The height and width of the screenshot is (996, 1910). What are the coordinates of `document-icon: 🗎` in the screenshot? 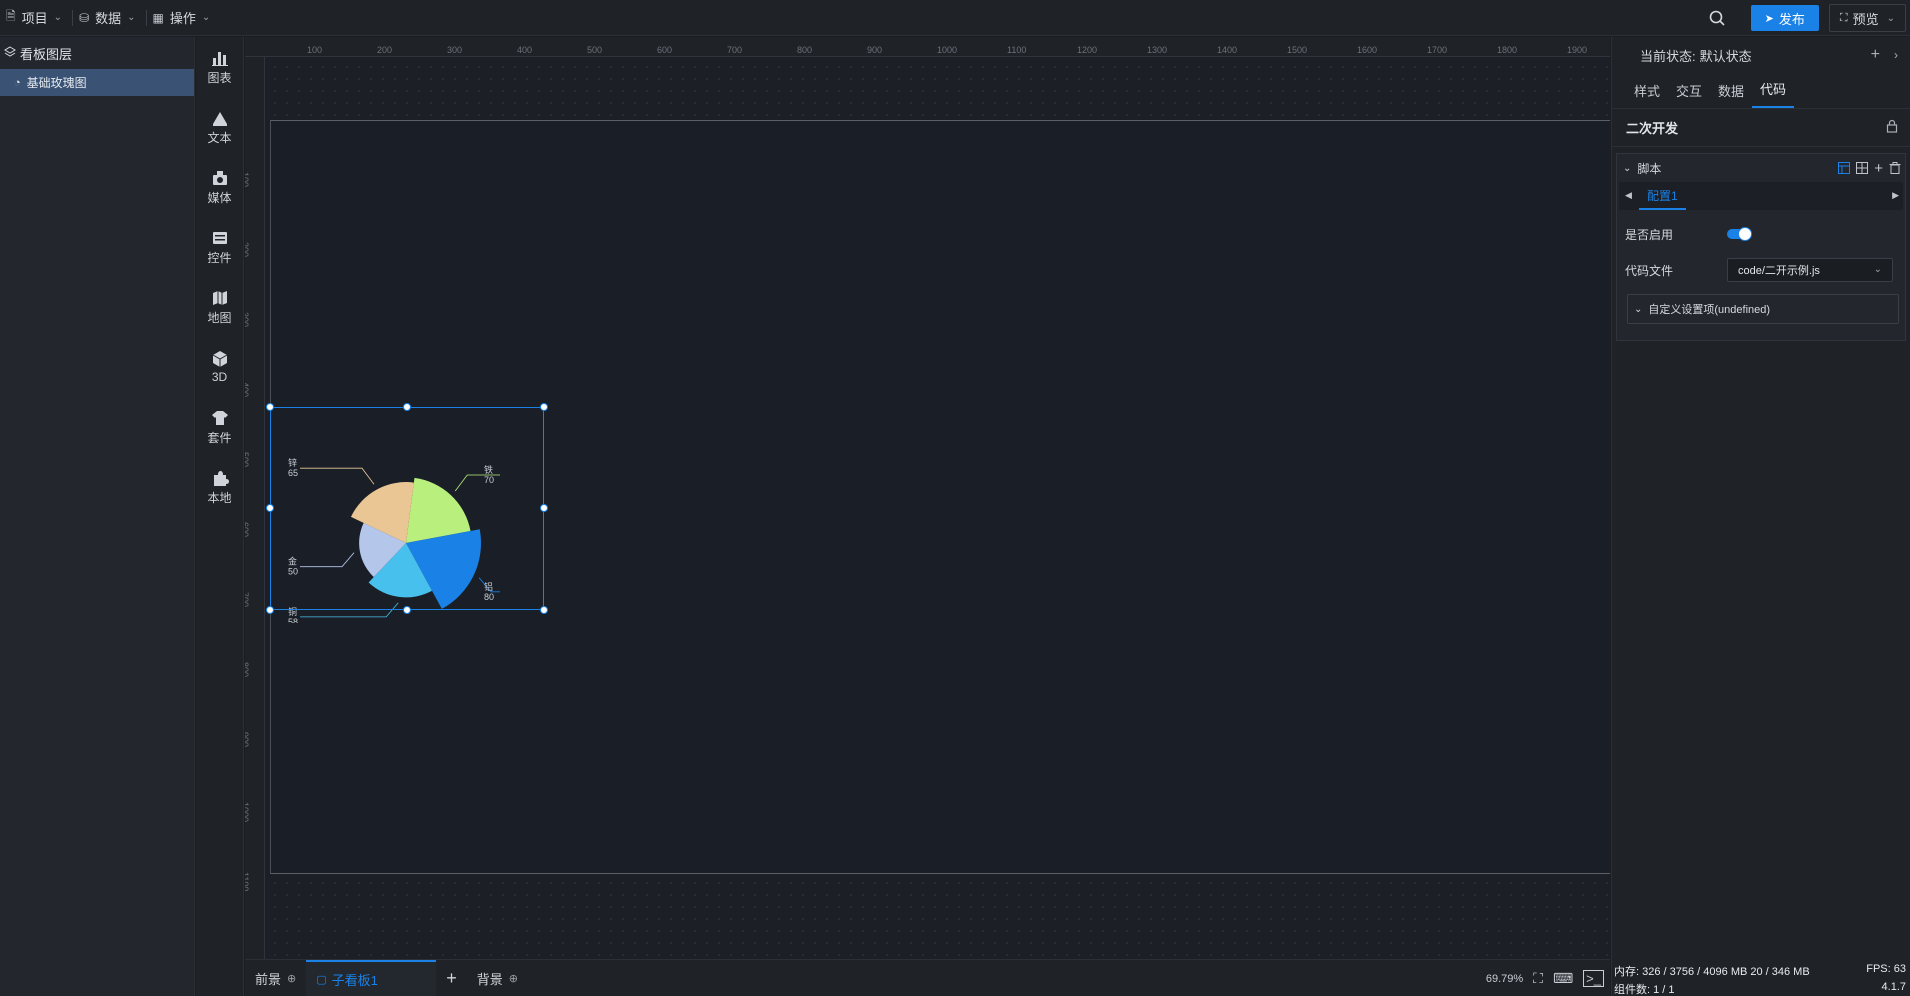 It's located at (11, 16).